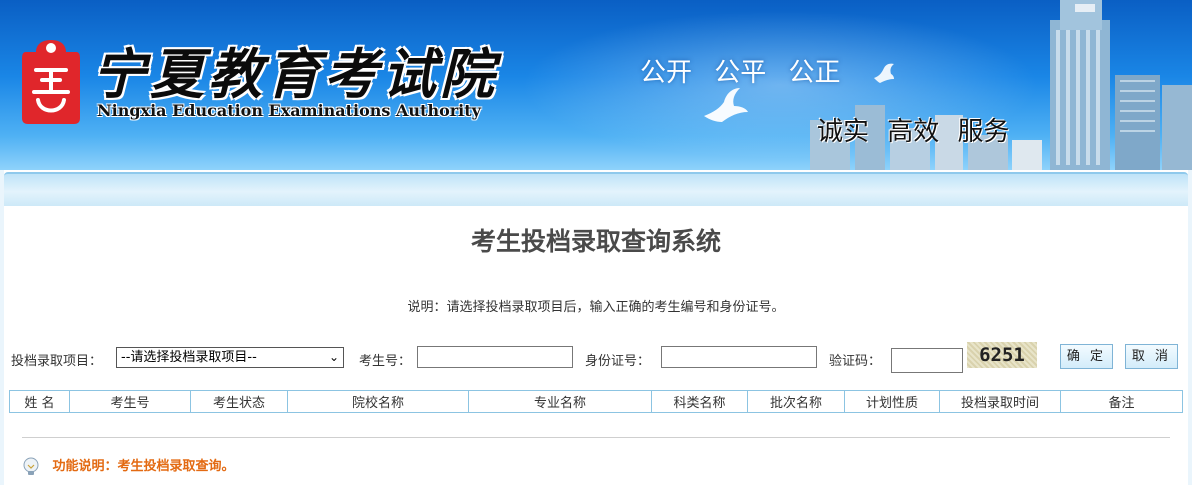  What do you see at coordinates (143, 466) in the screenshot?
I see `function-note-text: 功能说明：考生投档录取查询。` at bounding box center [143, 466].